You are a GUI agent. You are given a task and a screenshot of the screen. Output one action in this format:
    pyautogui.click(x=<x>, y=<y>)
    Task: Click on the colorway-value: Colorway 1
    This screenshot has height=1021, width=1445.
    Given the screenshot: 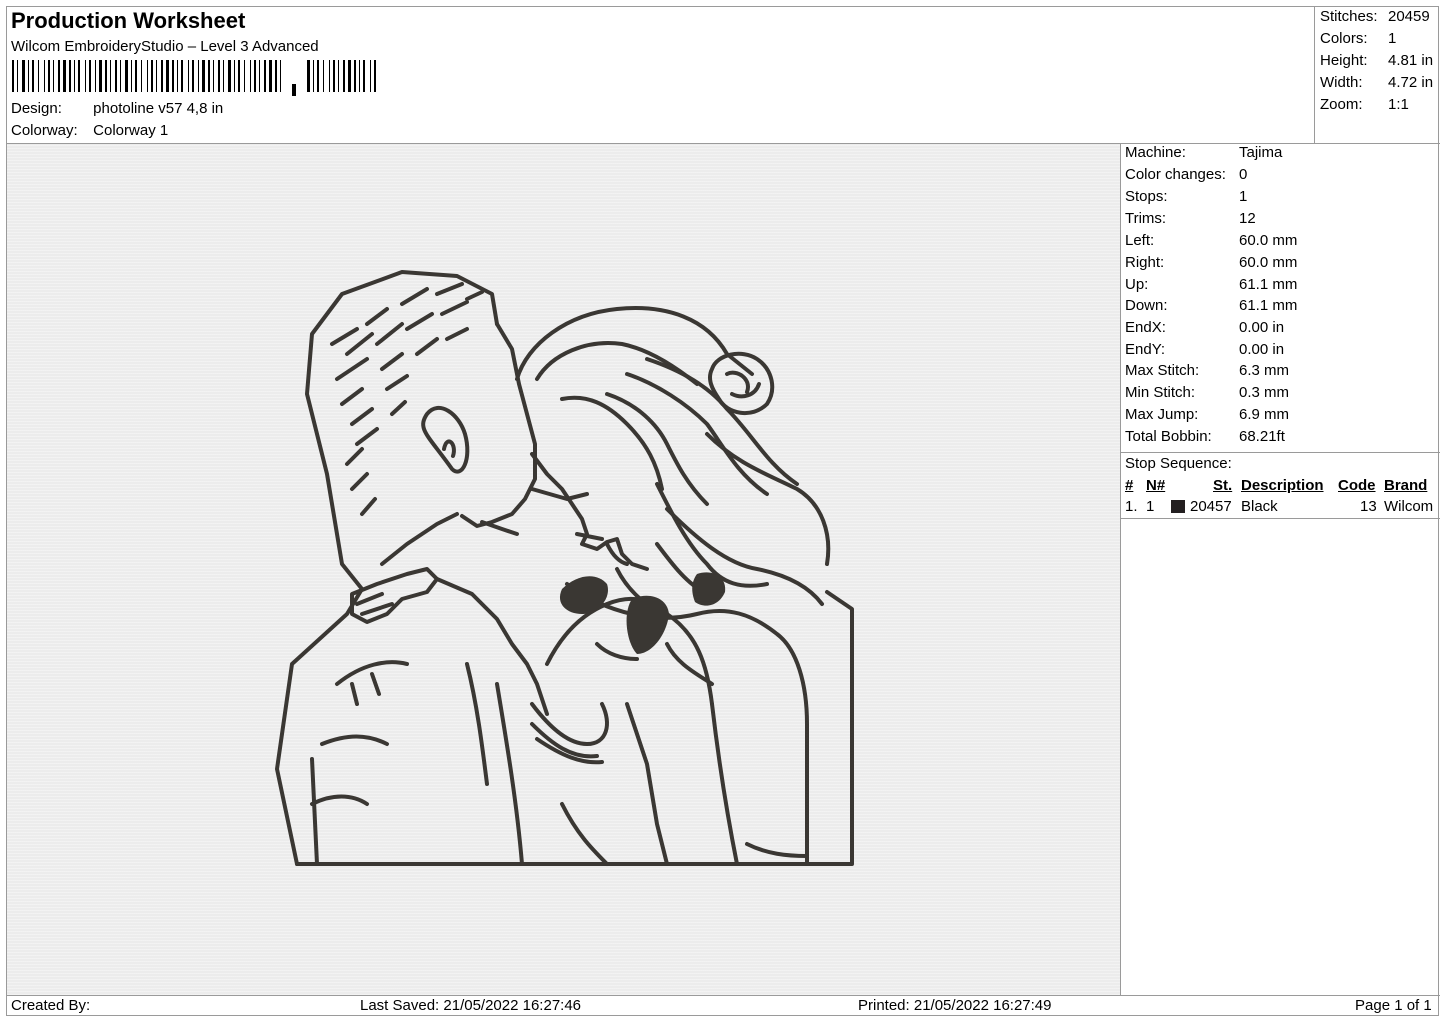 What is the action you would take?
    pyautogui.click(x=131, y=130)
    